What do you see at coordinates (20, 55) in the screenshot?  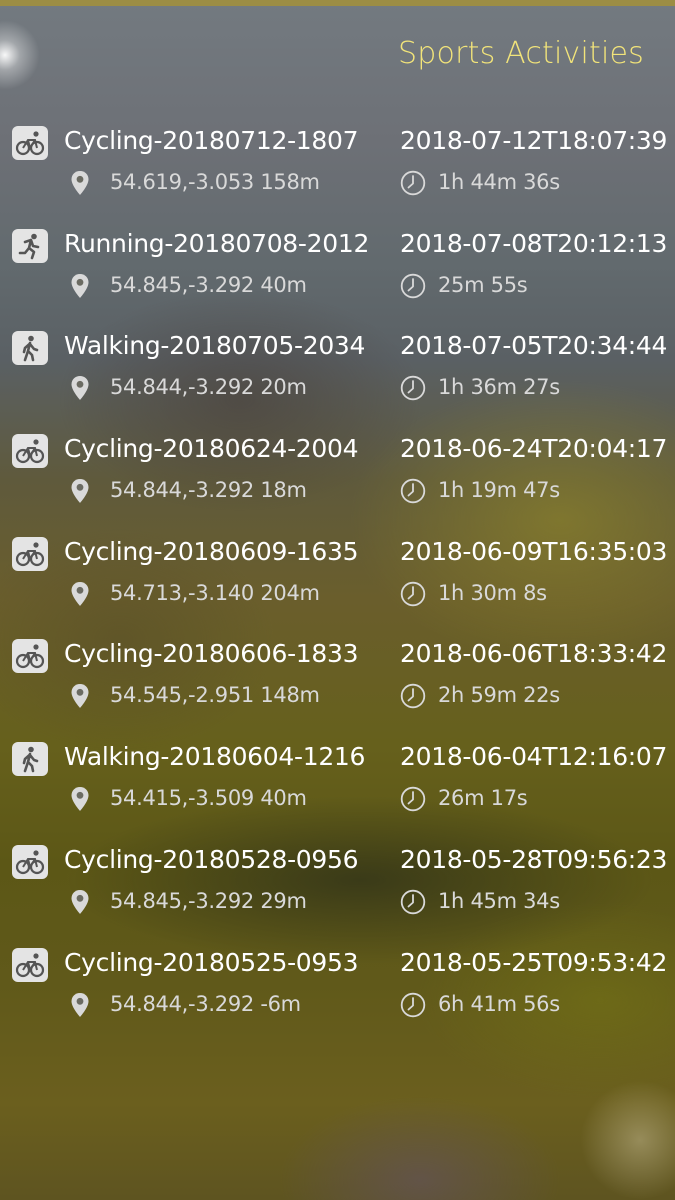 I see `pulley-glow-indicator` at bounding box center [20, 55].